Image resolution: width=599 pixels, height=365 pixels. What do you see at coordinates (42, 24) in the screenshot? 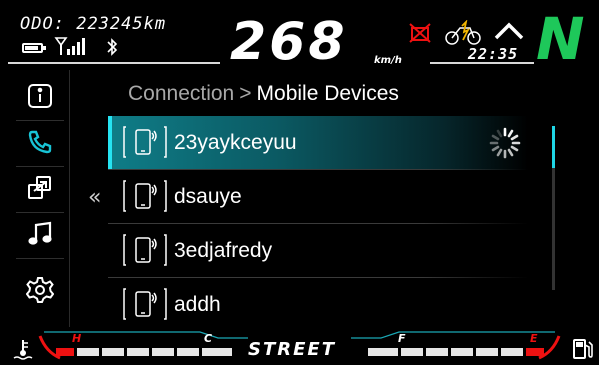
I see `odometer-label: ODO:` at bounding box center [42, 24].